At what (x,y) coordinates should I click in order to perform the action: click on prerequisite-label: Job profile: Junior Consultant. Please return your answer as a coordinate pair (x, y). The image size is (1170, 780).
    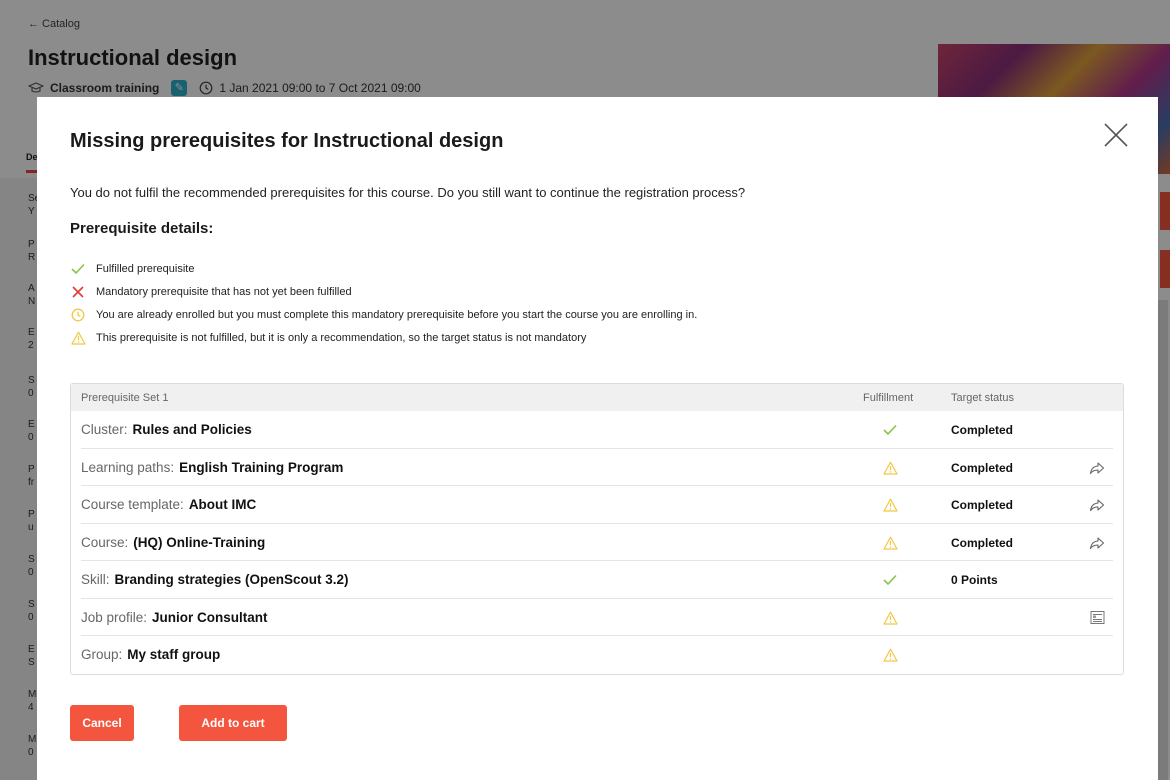
    Looking at the image, I should click on (174, 617).